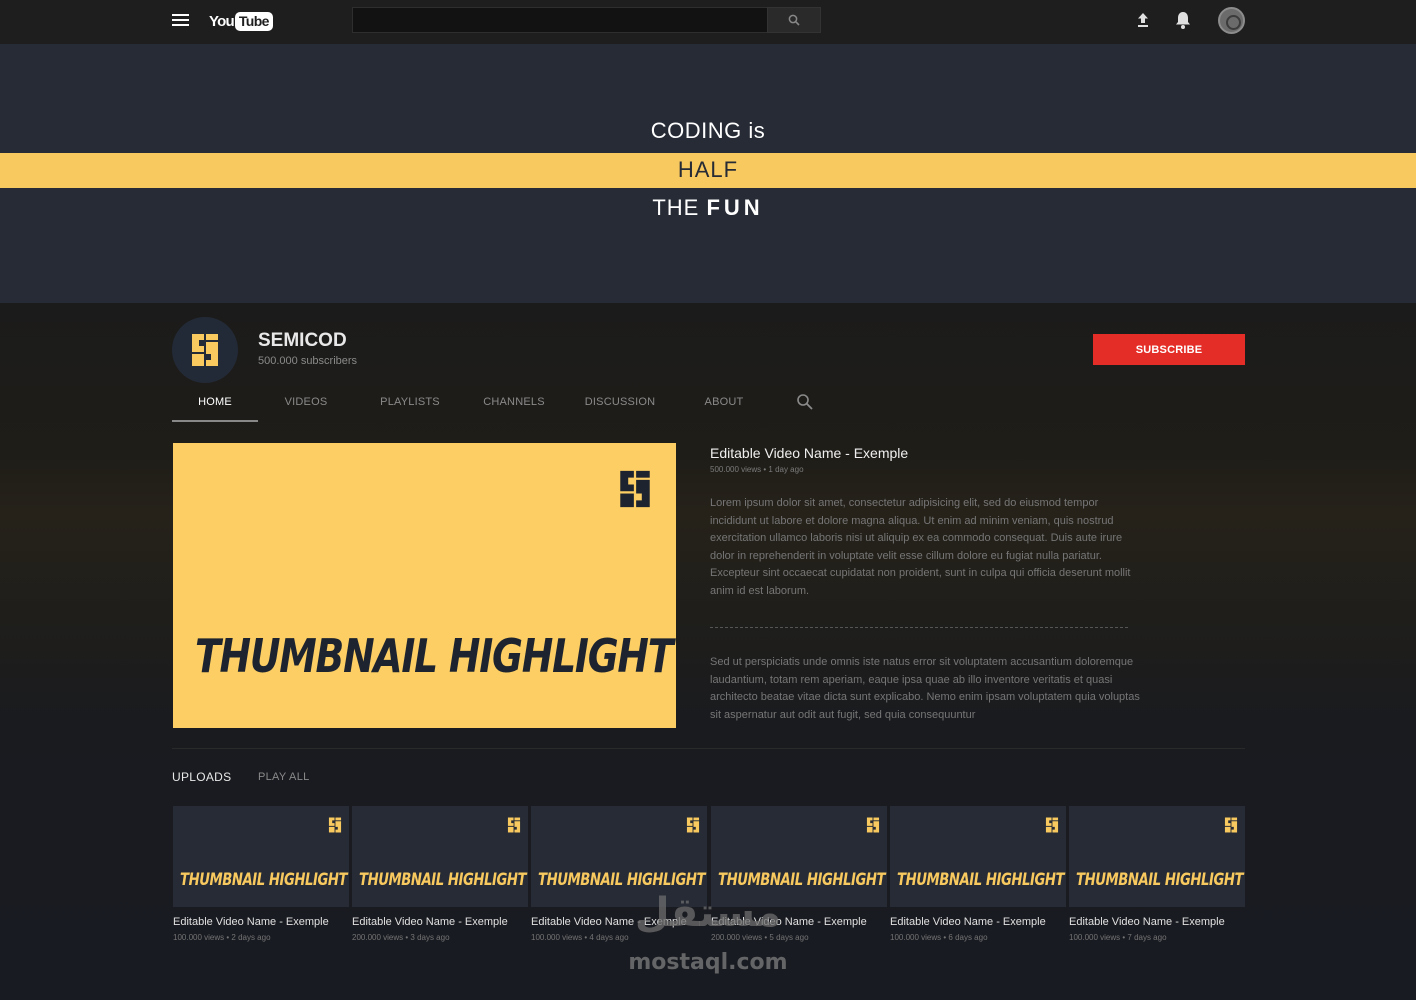 This screenshot has height=1000, width=1416. What do you see at coordinates (708, 169) in the screenshot?
I see `banner-line-2: HALF` at bounding box center [708, 169].